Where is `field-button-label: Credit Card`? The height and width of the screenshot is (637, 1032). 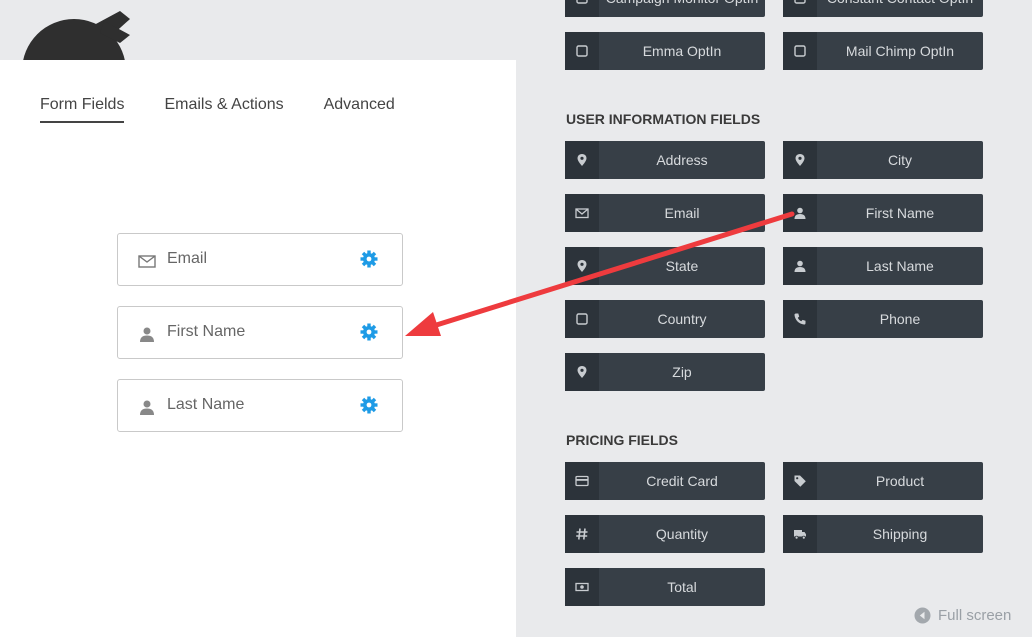 field-button-label: Credit Card is located at coordinates (682, 481).